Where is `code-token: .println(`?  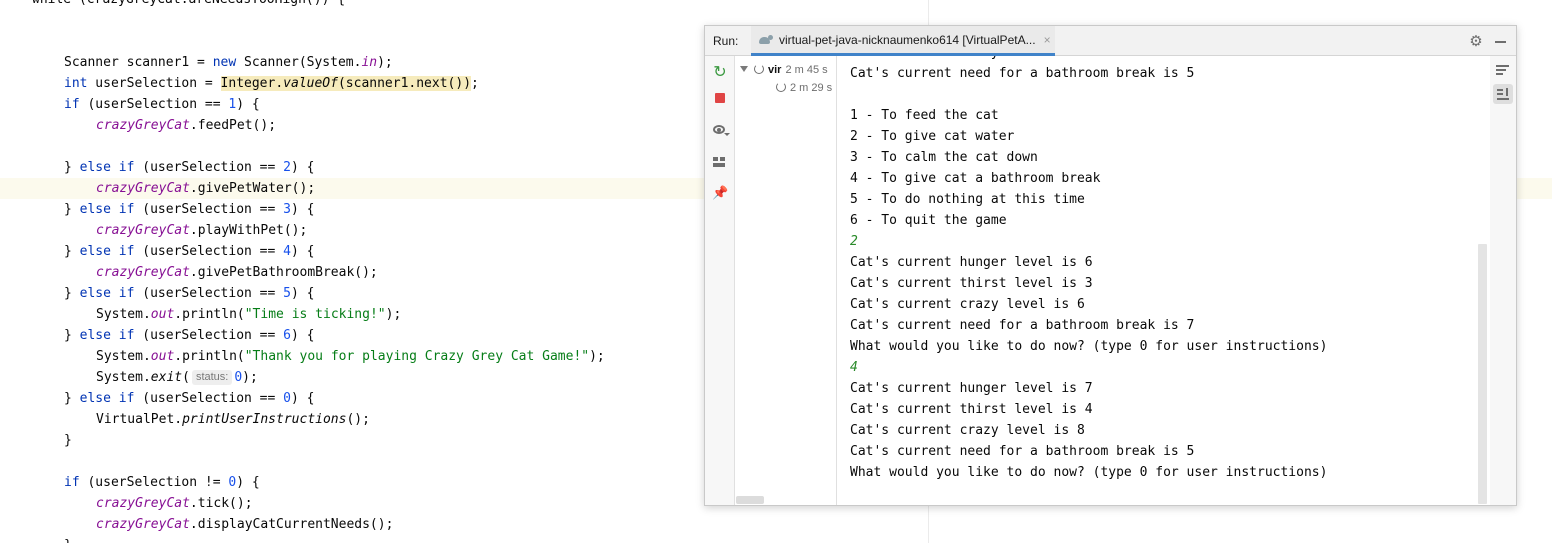 code-token: .println( is located at coordinates (209, 314).